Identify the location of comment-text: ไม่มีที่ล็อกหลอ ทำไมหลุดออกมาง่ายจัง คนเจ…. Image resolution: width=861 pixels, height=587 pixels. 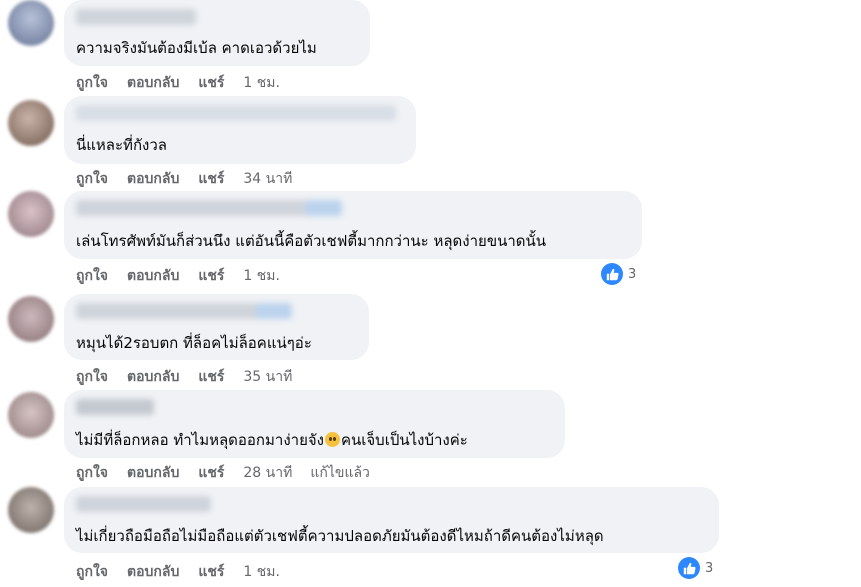
(272, 440).